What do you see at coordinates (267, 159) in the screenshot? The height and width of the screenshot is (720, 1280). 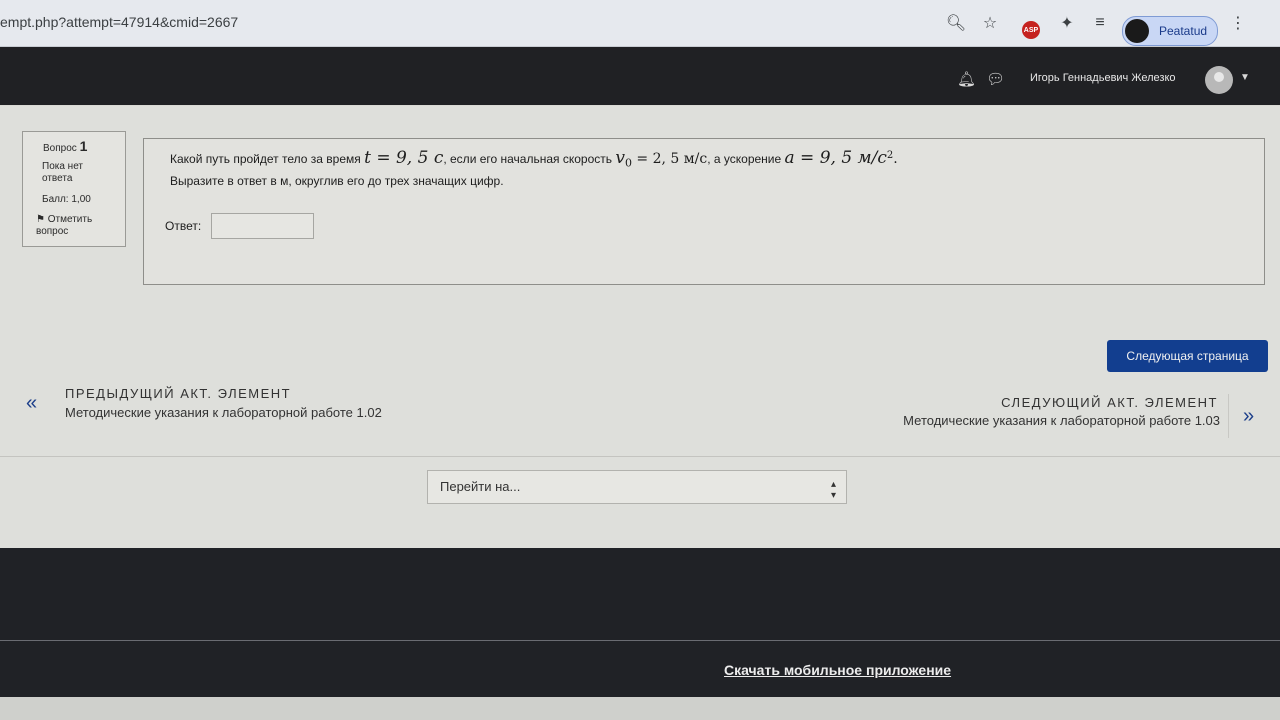 I see `question-text-part1: Какой путь пройдет тело за время` at bounding box center [267, 159].